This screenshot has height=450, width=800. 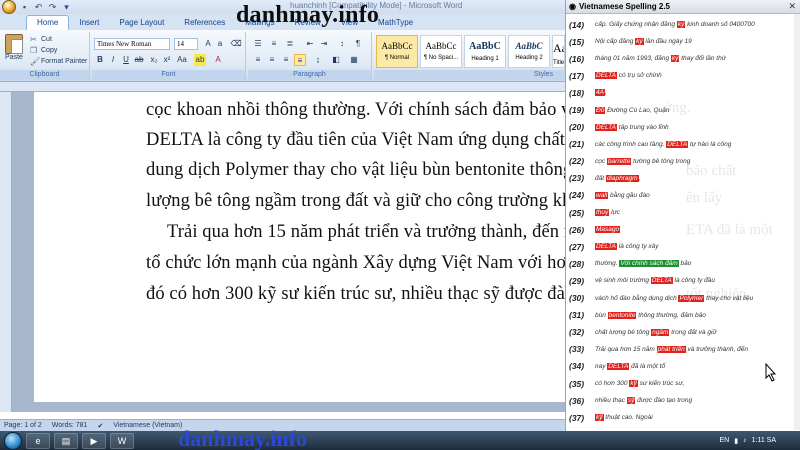 What do you see at coordinates (100, 426) in the screenshot?
I see `proofing-icon: ✔` at bounding box center [100, 426].